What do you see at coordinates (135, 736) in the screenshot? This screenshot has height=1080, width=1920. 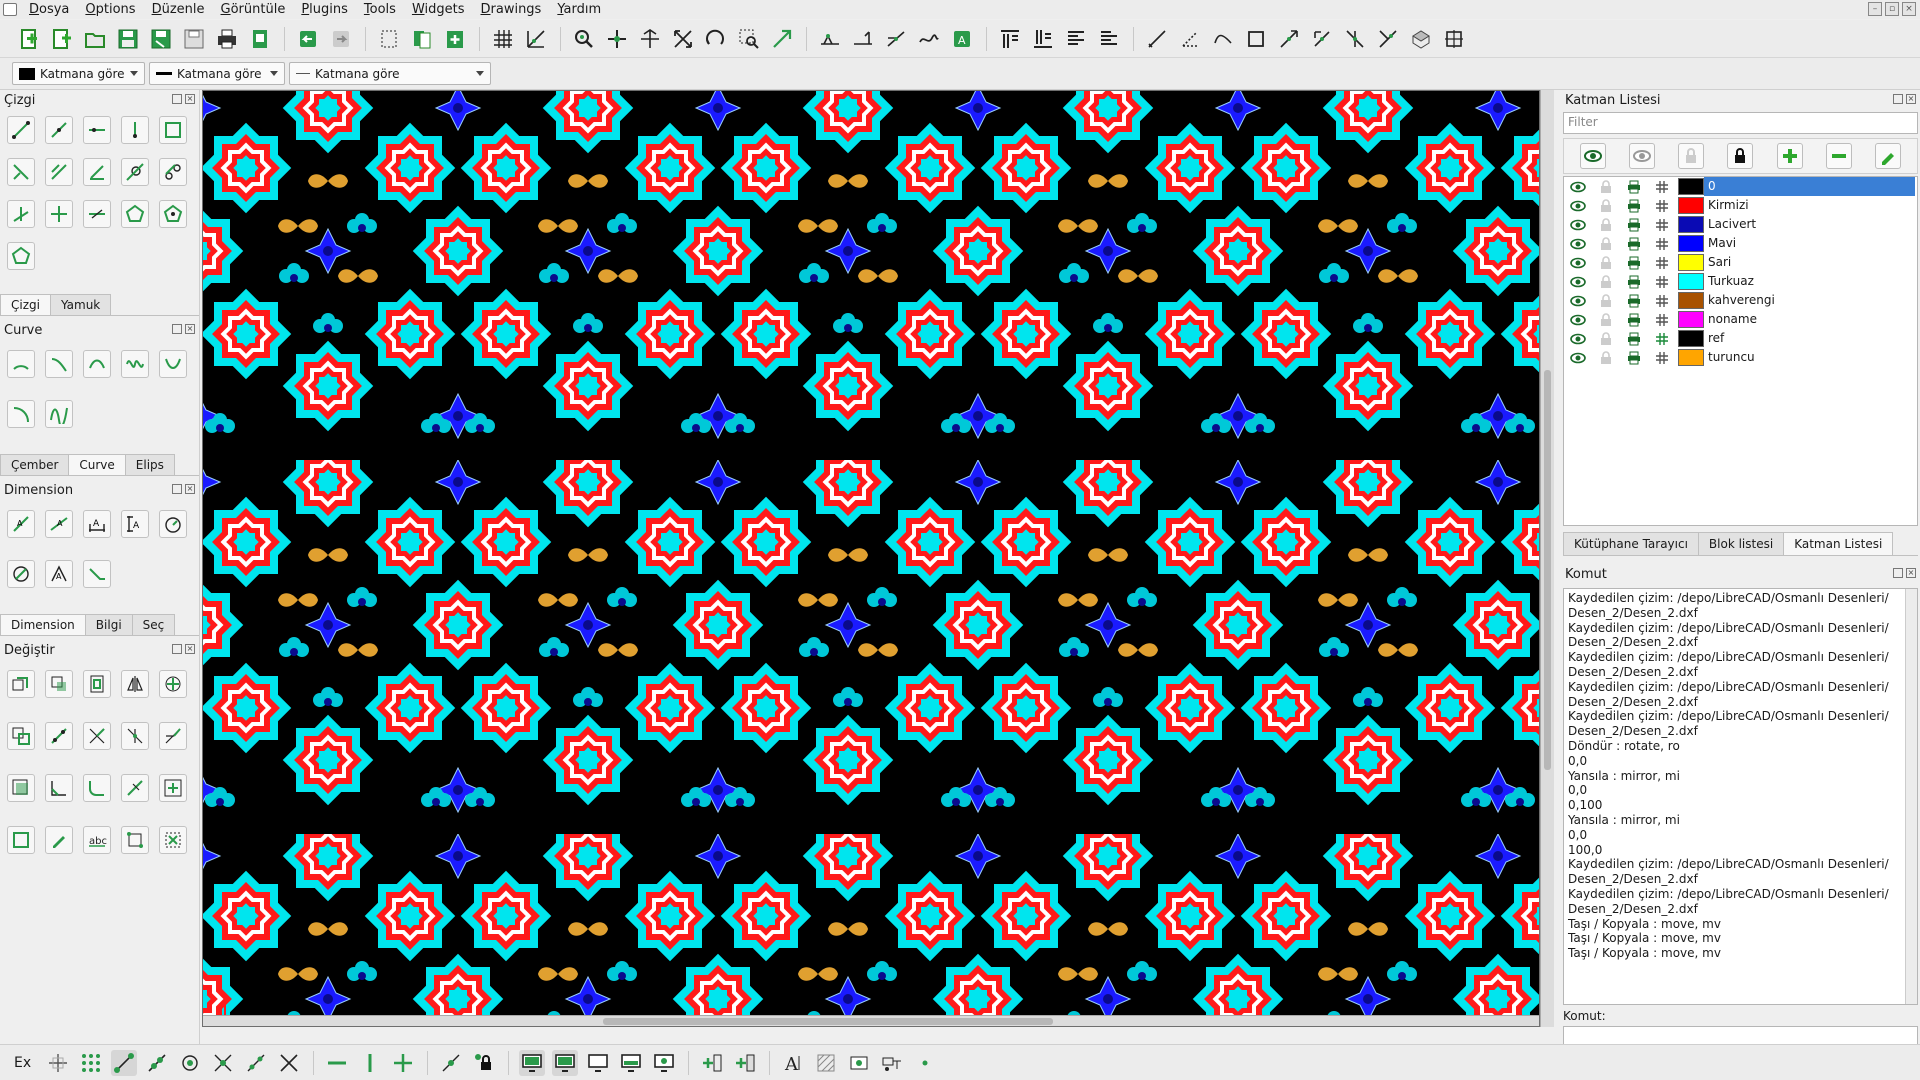 I see `modify-trim2-icon` at bounding box center [135, 736].